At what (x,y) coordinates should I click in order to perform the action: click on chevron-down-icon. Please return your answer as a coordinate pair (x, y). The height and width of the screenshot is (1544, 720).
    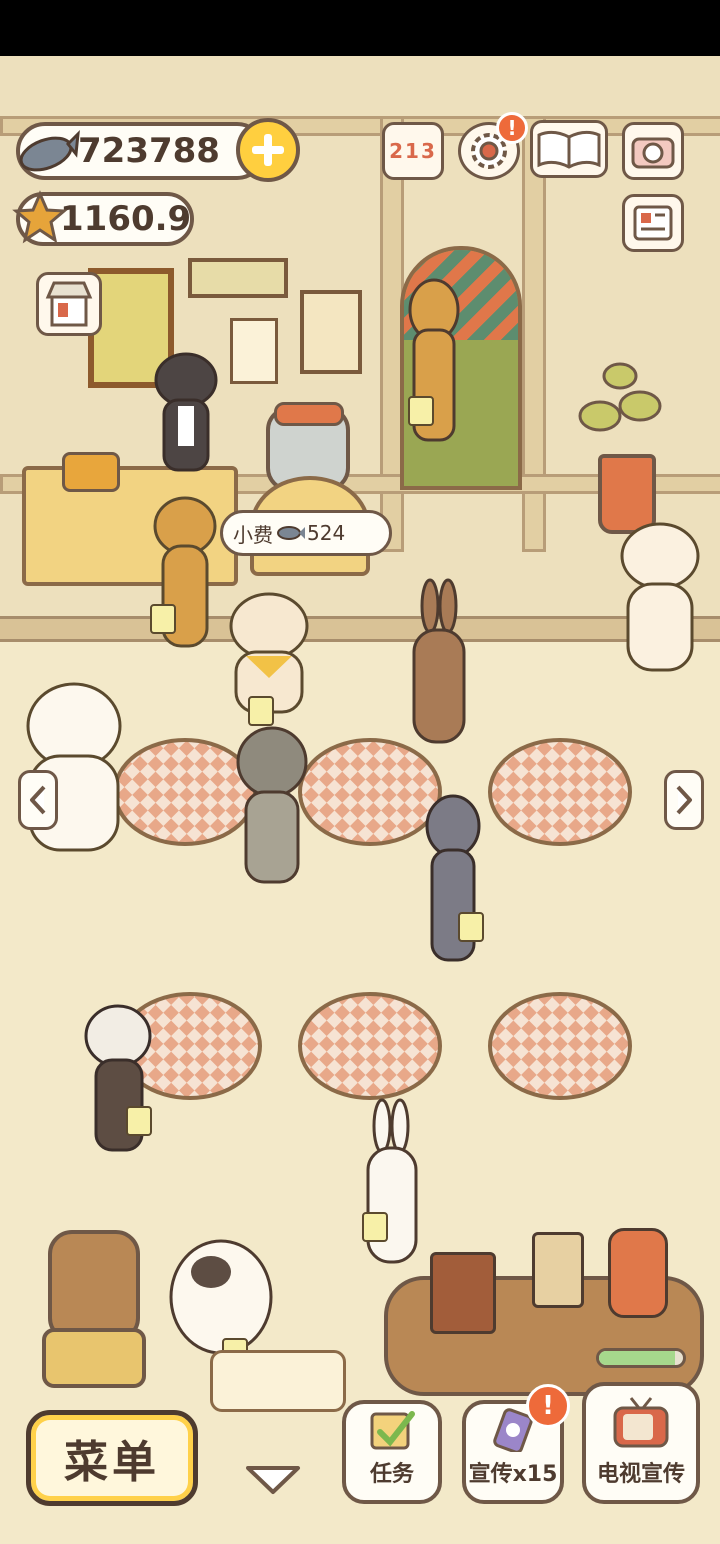
    Looking at the image, I should click on (273, 1480).